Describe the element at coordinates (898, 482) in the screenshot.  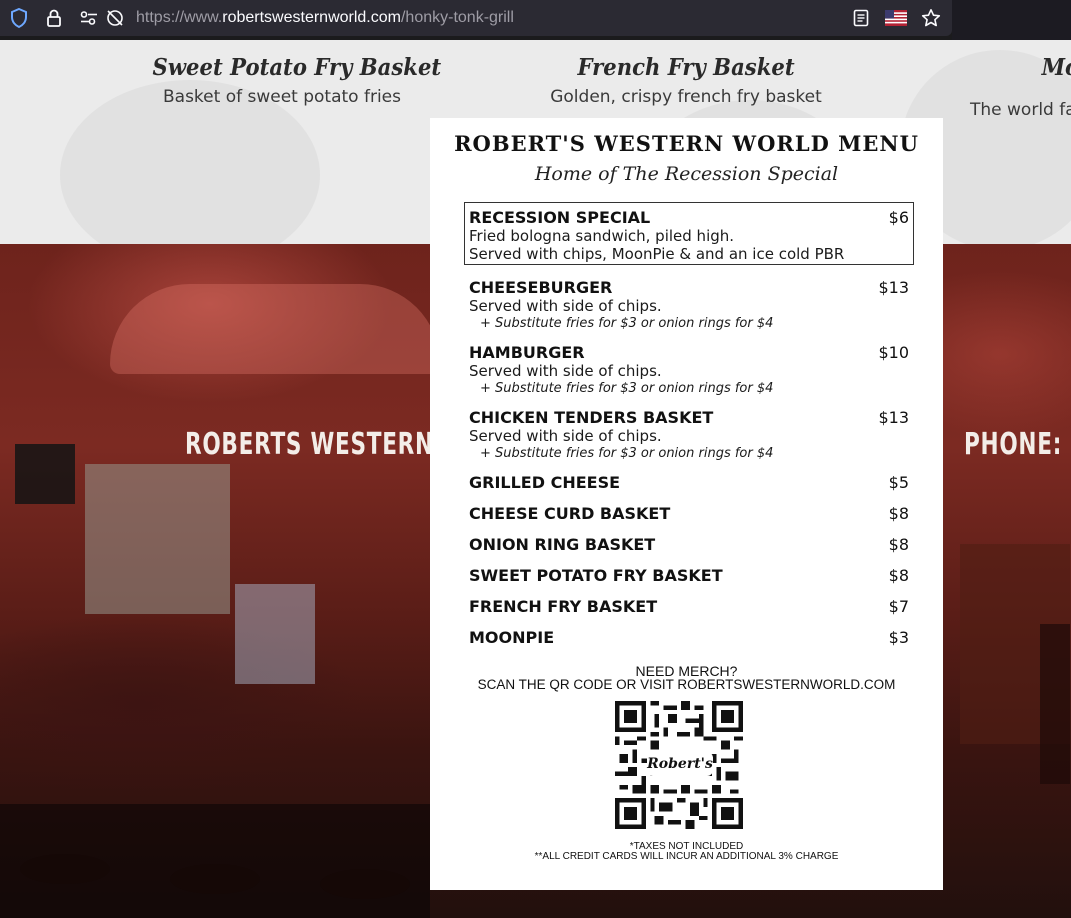
I see `menu-item-price: $5` at that location.